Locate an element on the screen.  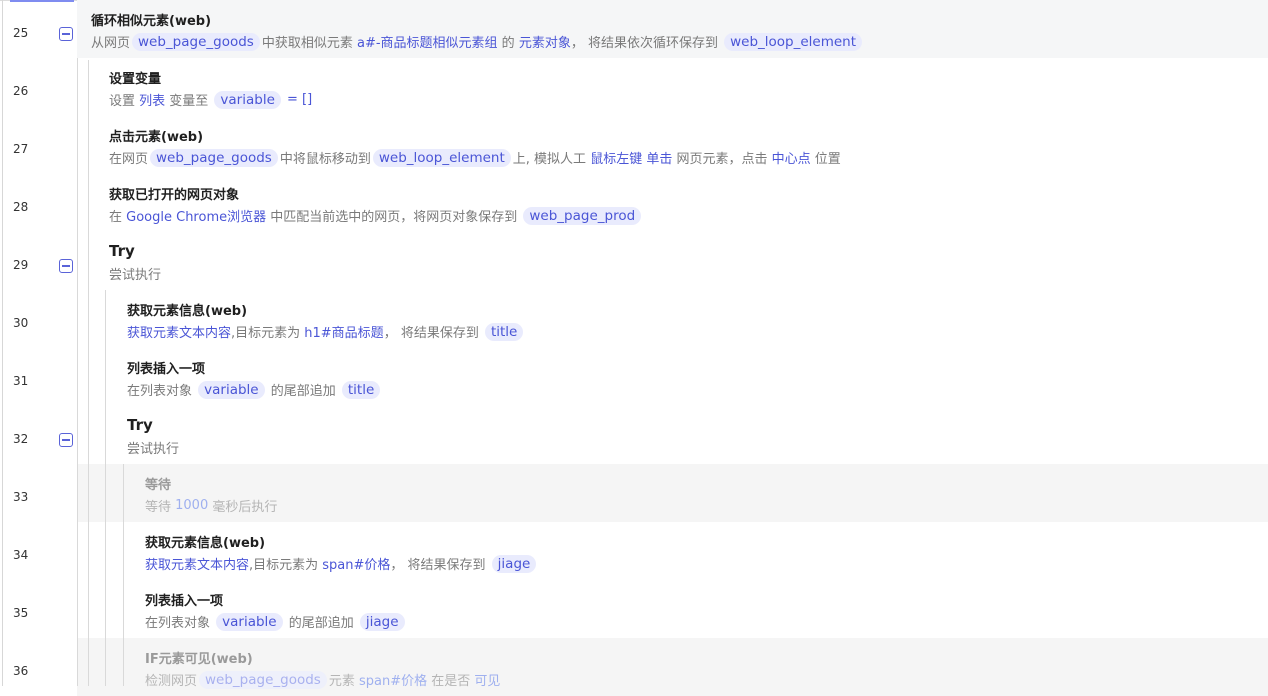
flow-step-row: 35 列表插入一项 在列表对象 variable 的尾部追加 jiage is located at coordinates (634, 609).